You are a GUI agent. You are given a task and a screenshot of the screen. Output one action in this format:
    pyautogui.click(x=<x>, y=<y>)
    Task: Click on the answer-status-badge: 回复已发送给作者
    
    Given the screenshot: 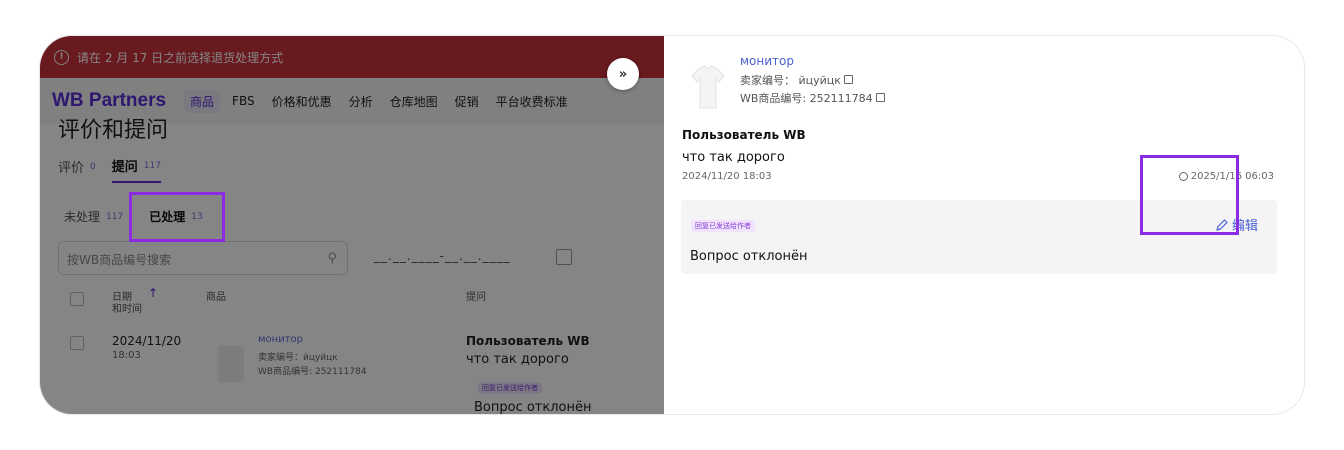 What is the action you would take?
    pyautogui.click(x=723, y=226)
    